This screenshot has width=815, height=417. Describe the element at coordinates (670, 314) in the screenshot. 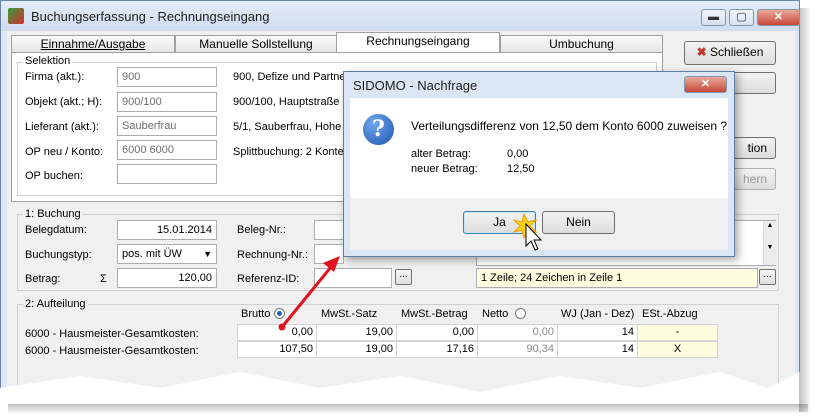

I see `header-est-abzug: ESt.-Abzug` at that location.